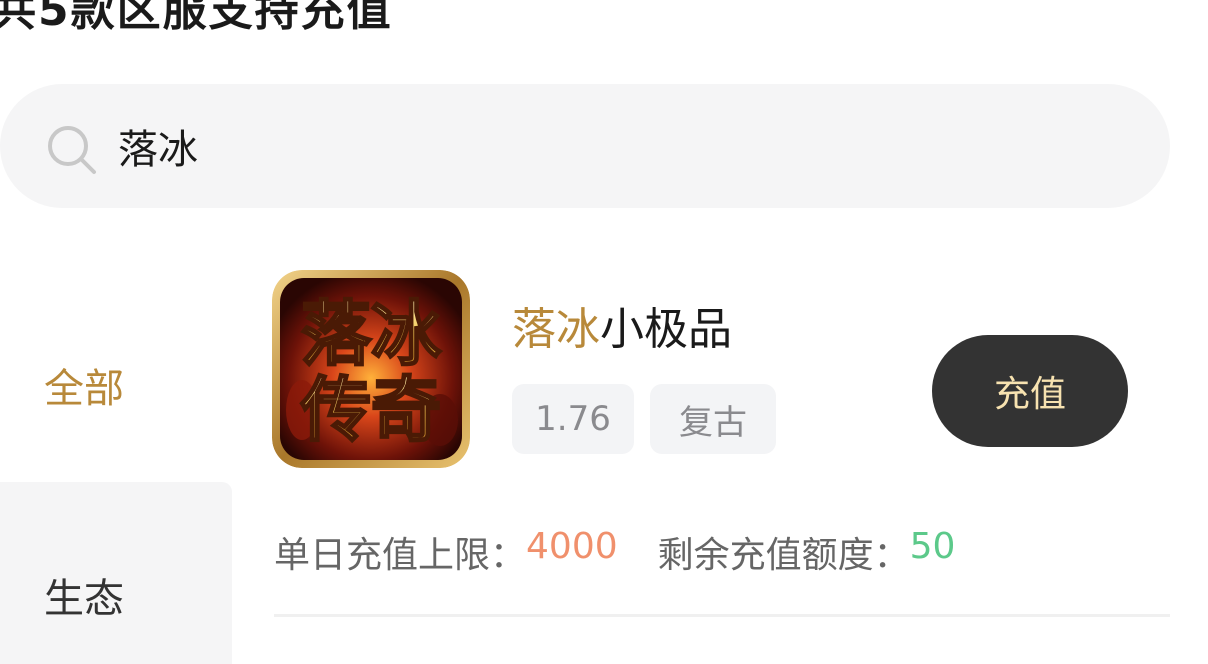  I want to click on remaining-value: 50, so click(932, 546).